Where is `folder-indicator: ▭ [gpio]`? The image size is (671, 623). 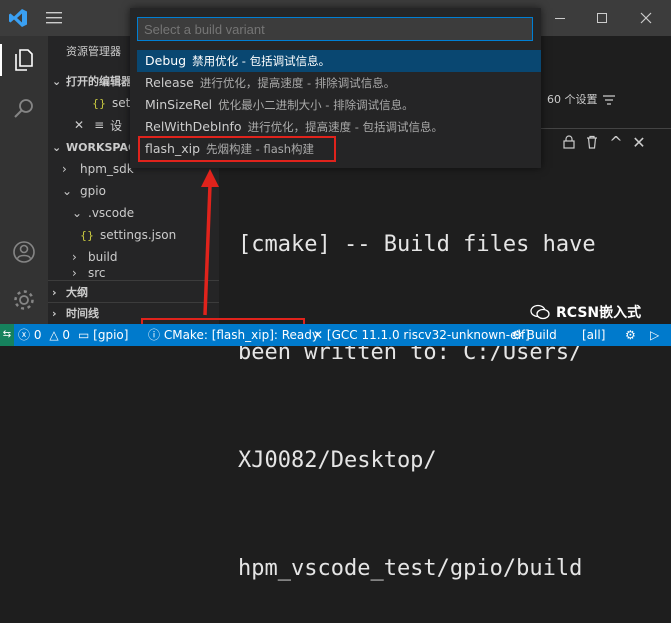
folder-indicator: ▭ [gpio] is located at coordinates (103, 335).